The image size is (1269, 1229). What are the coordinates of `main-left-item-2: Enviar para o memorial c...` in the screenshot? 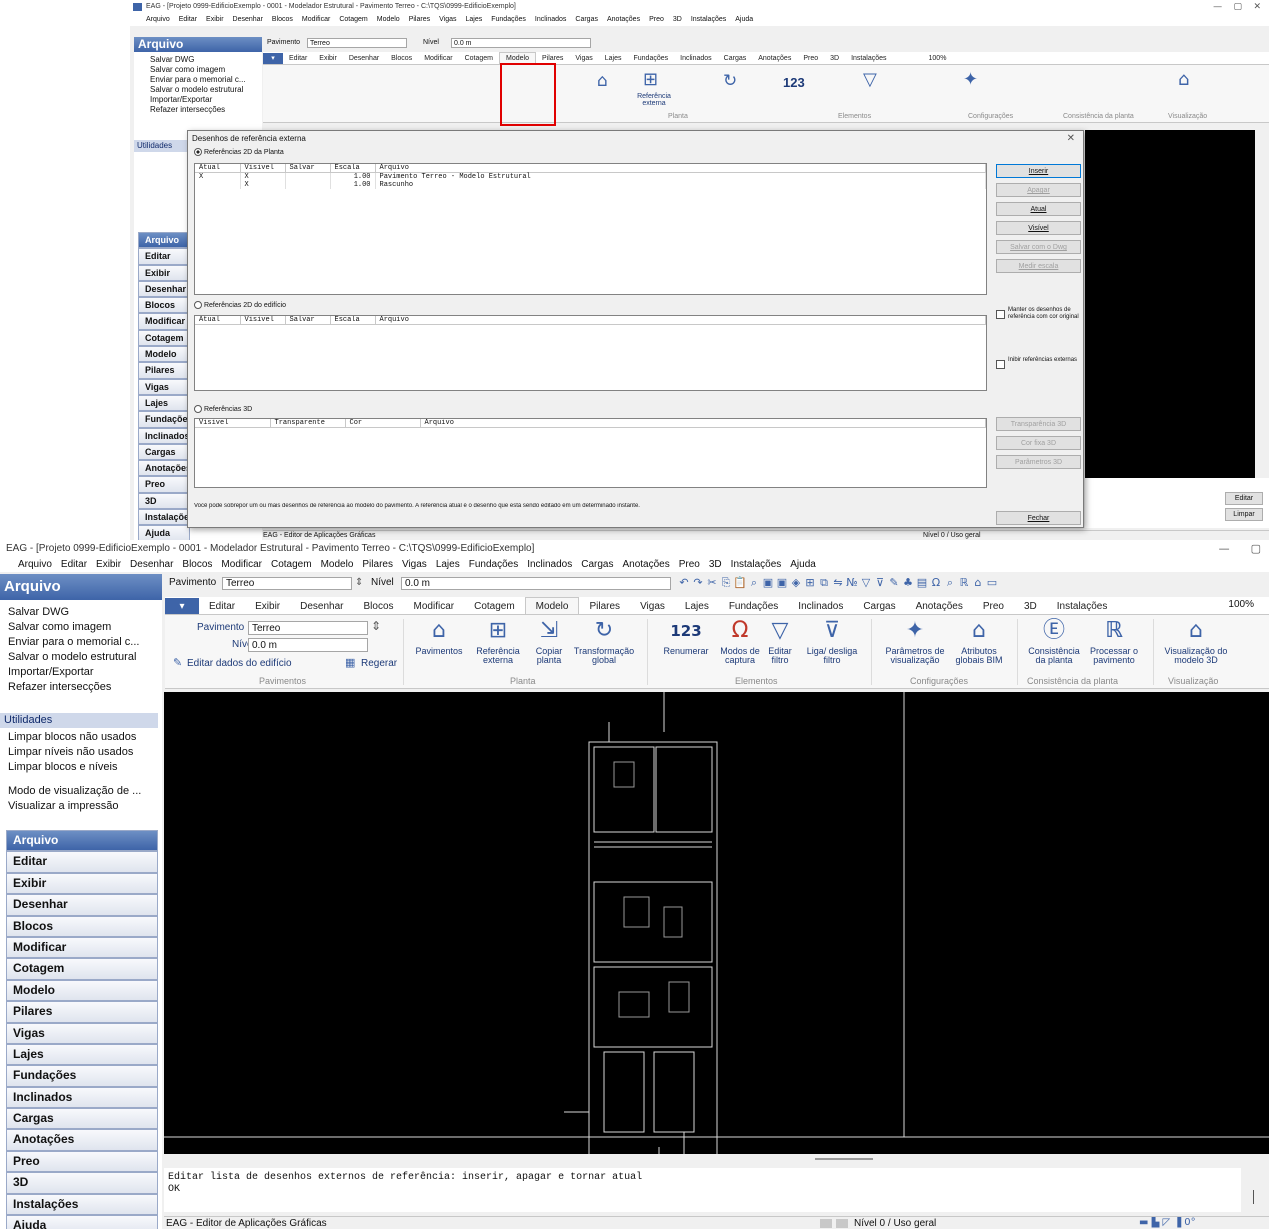 It's located at (85, 642).